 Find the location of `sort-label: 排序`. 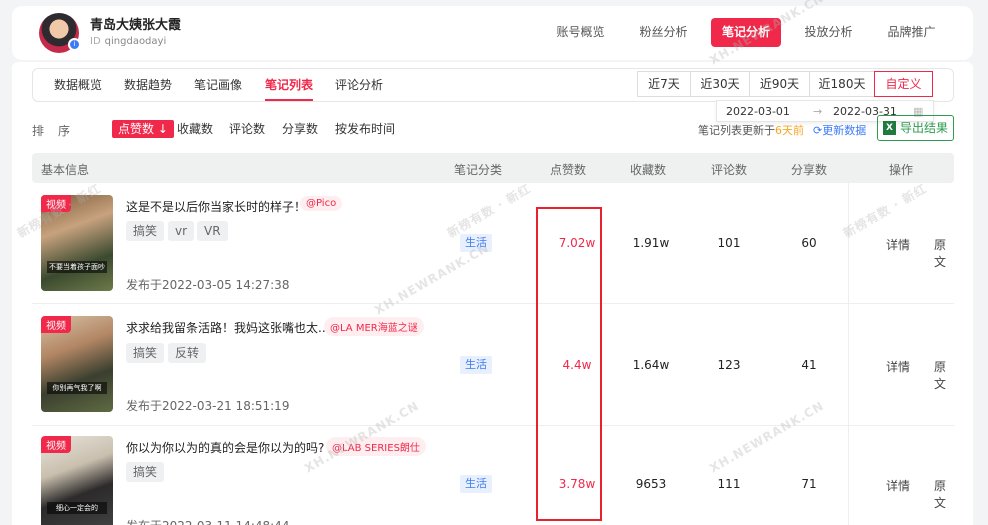

sort-label: 排序 is located at coordinates (58, 131).